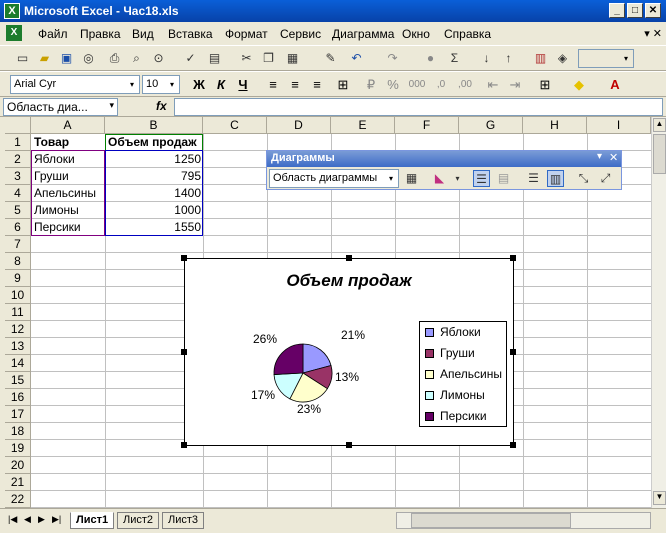 This screenshot has height=533, width=666. What do you see at coordinates (439, 178) in the screenshot?
I see `chart-type-icon: ◣` at bounding box center [439, 178].